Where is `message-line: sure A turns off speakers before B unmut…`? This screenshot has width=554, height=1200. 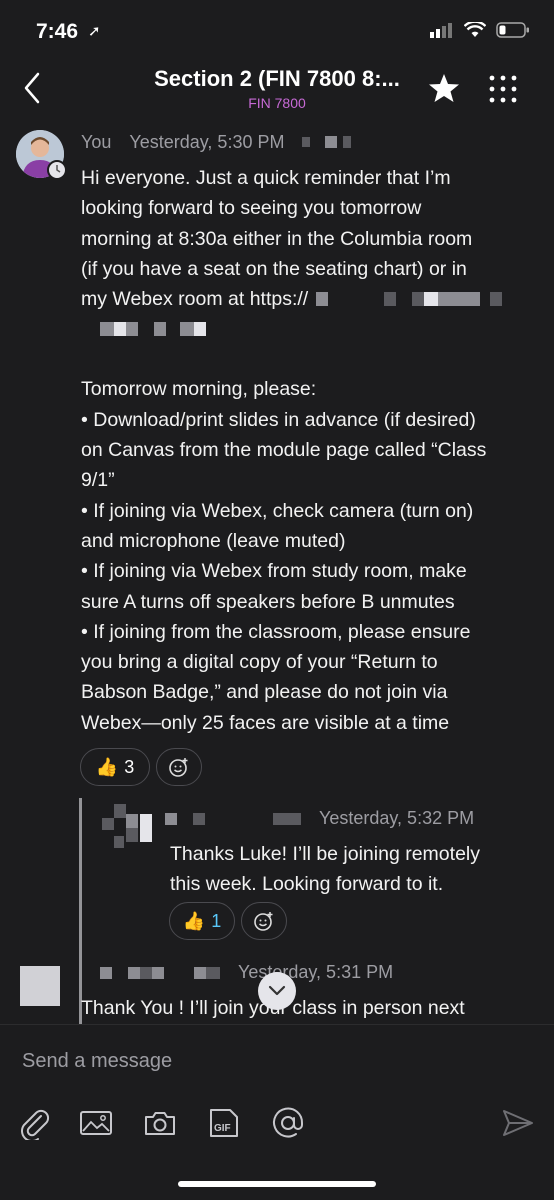
message-line: sure A turns off speakers before B unmut… is located at coordinates (268, 601).